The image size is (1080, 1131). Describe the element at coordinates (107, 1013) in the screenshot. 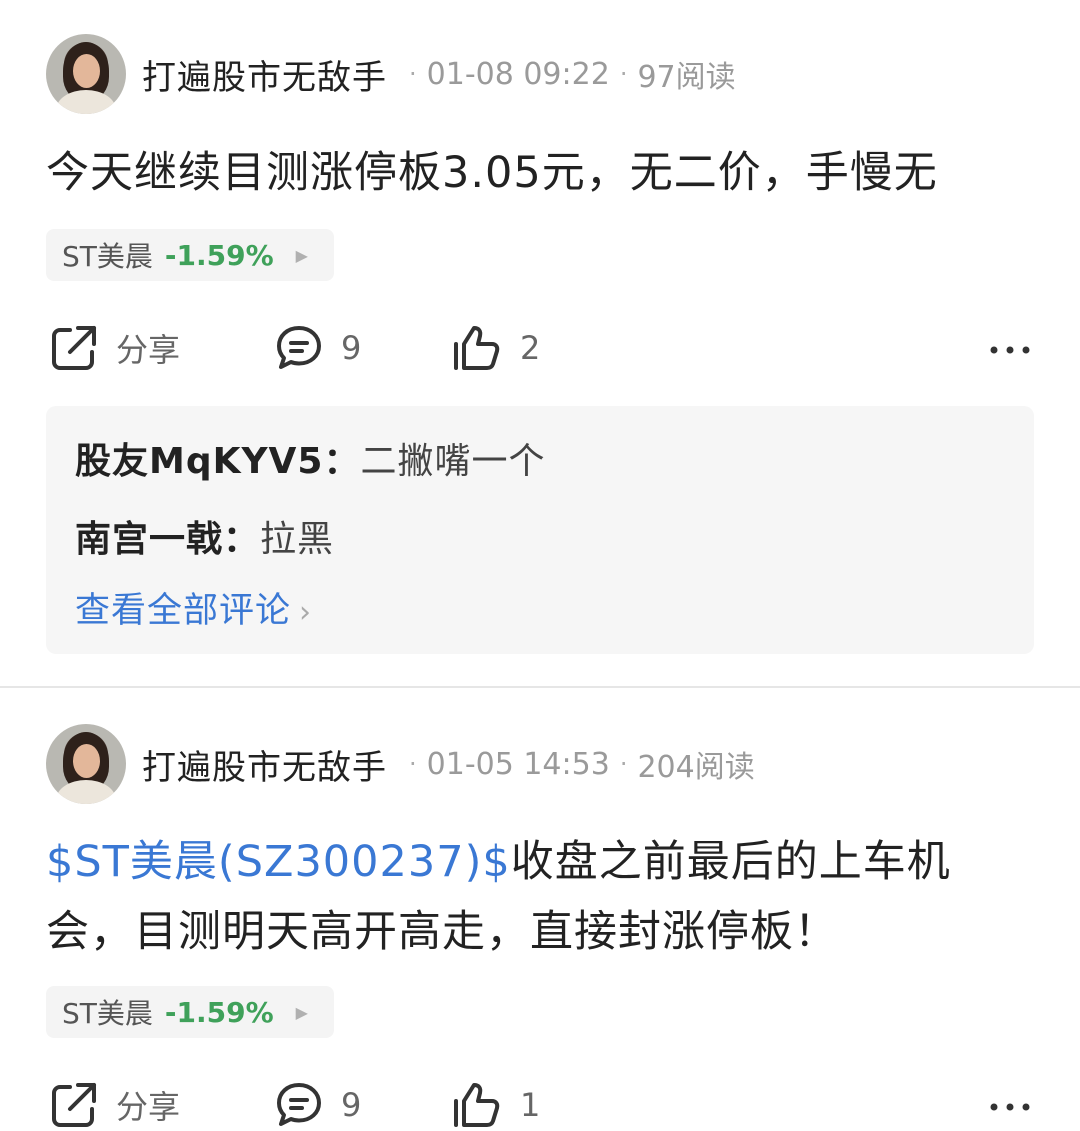

I see `stock-name: ST美晨` at that location.